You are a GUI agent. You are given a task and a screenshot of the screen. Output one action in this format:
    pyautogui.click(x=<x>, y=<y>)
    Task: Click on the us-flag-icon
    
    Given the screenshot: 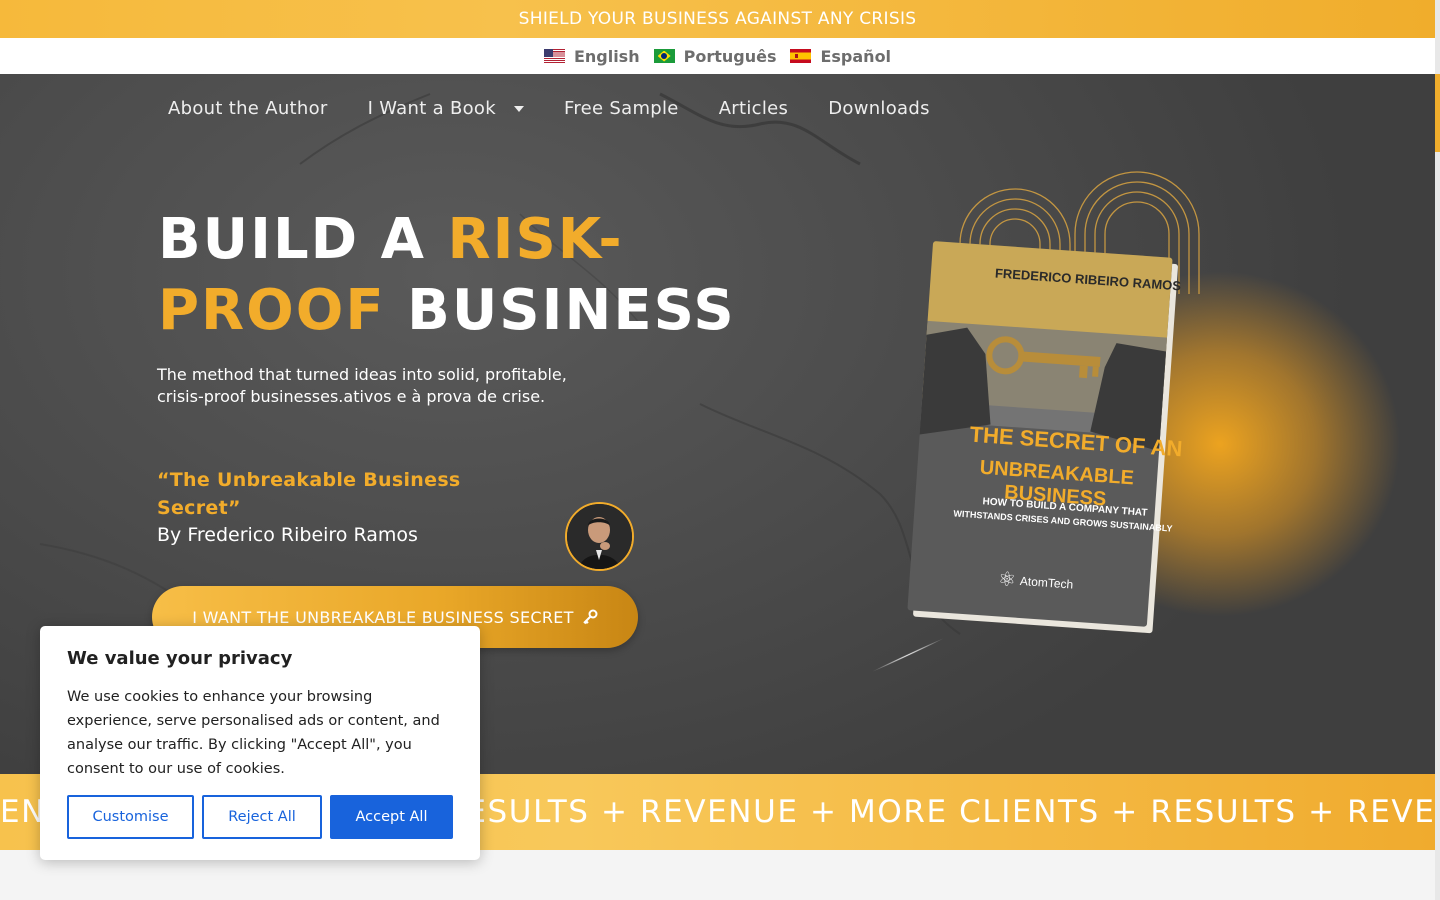 What is the action you would take?
    pyautogui.click(x=554, y=56)
    